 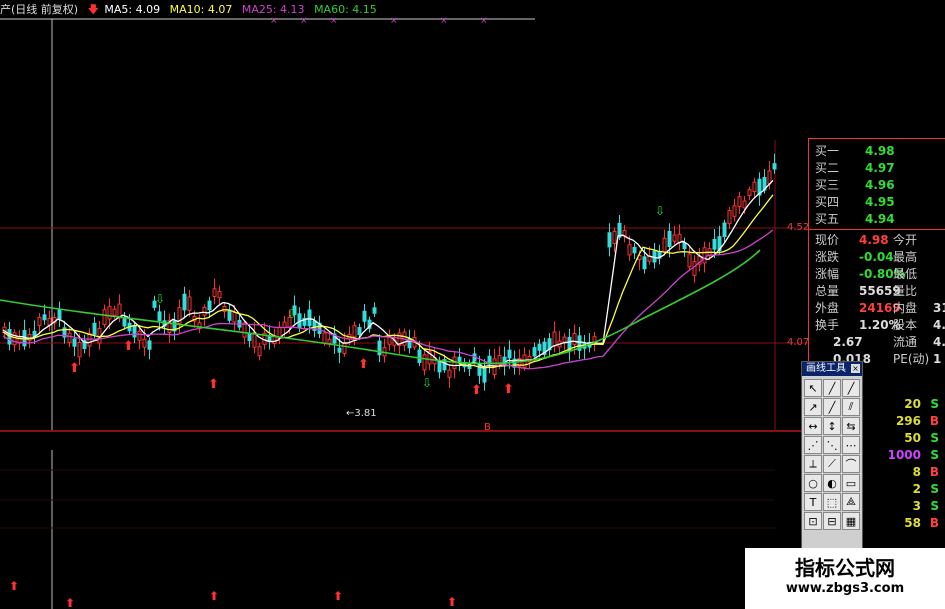 What do you see at coordinates (832, 388) in the screenshot?
I see `line-segment-tool: ╱` at bounding box center [832, 388].